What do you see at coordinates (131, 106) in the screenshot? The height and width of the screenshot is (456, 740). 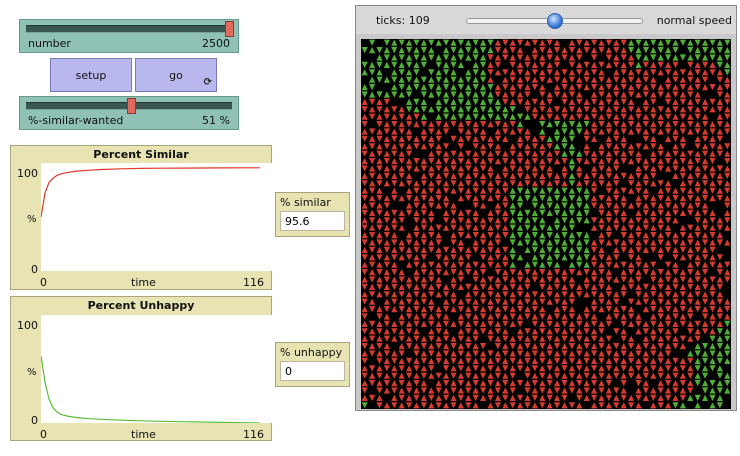 I see `similar-wanted-slider-thumb` at bounding box center [131, 106].